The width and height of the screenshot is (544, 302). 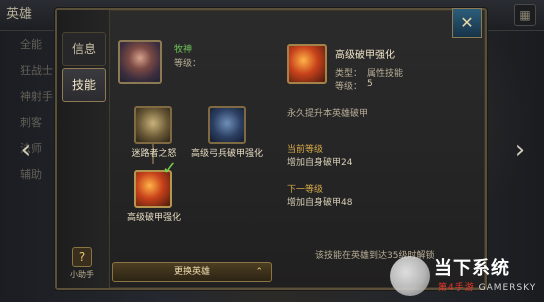 I want to click on skill-level-value: 5, so click(x=370, y=84).